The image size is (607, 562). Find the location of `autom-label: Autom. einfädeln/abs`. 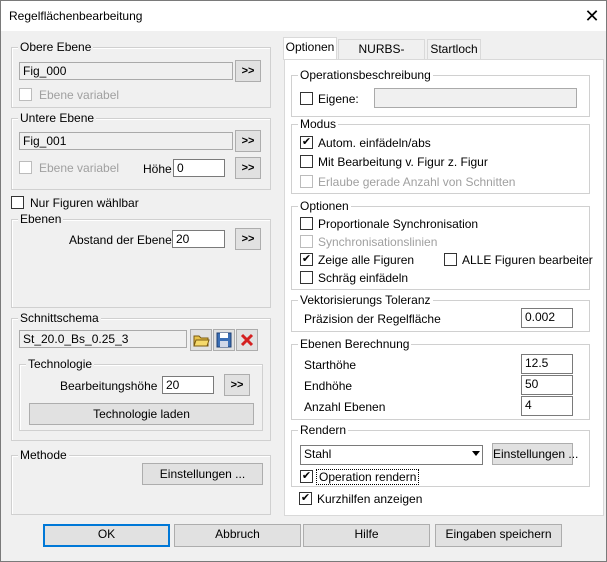

autom-label: Autom. einfädeln/abs is located at coordinates (374, 143).